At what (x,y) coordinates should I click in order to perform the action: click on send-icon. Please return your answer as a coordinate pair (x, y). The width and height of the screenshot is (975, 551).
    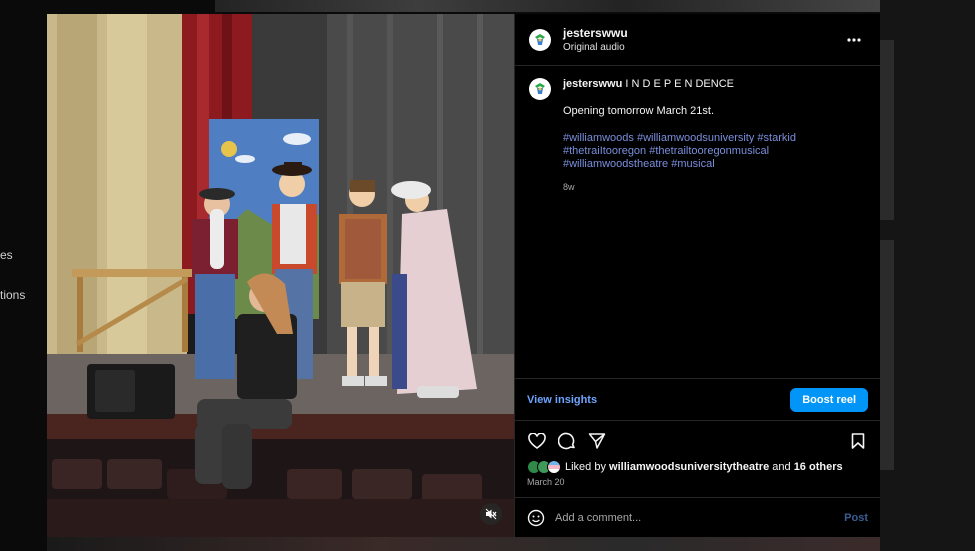
    Looking at the image, I should click on (597, 441).